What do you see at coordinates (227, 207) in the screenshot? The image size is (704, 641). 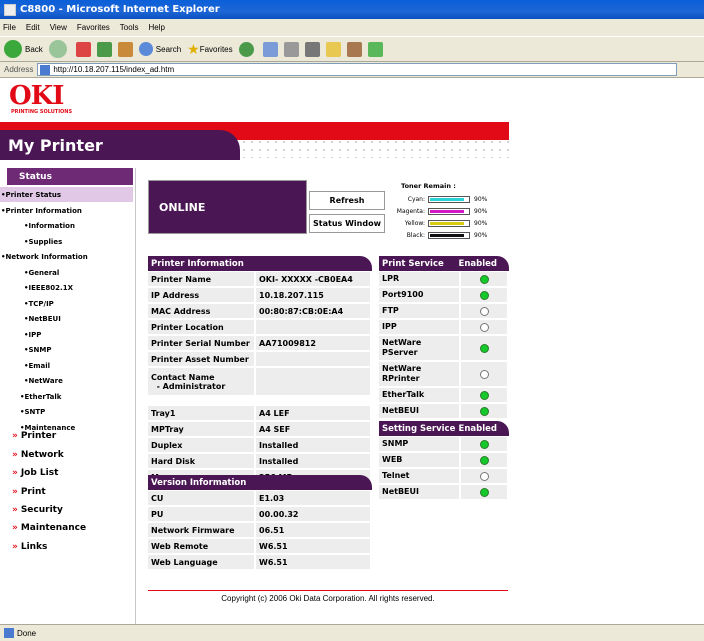 I see `printer-status-indicator: ONLINE` at bounding box center [227, 207].